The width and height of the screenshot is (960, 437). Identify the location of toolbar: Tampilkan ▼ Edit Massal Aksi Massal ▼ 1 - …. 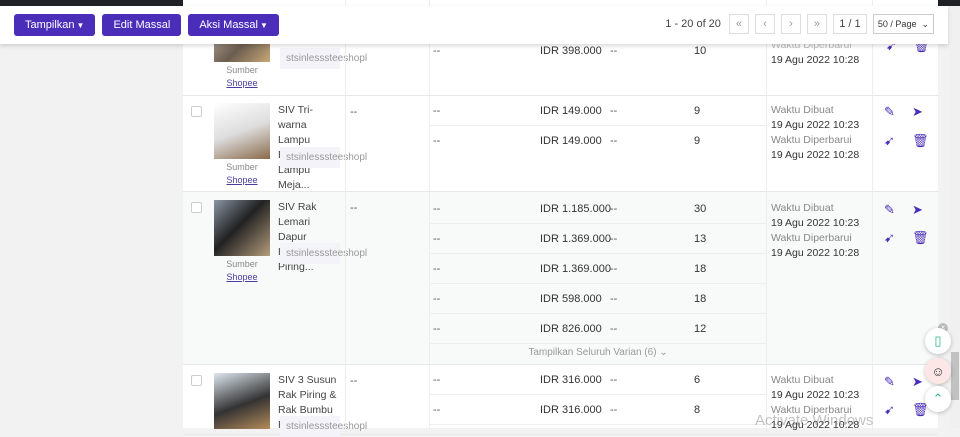
(474, 25).